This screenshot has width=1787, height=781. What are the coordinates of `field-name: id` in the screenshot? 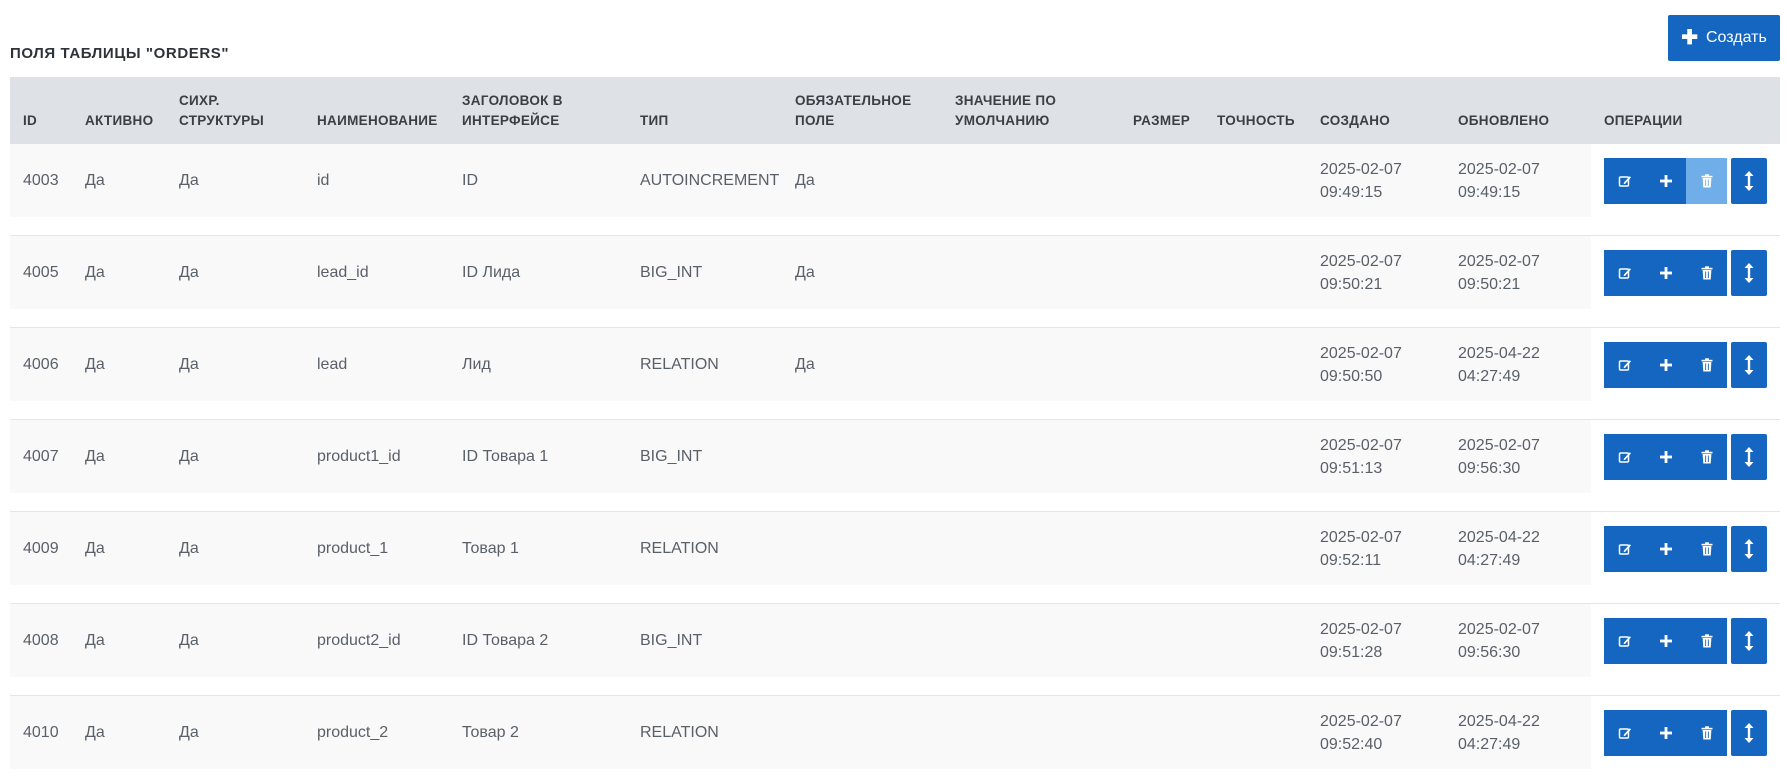 It's located at (376, 180).